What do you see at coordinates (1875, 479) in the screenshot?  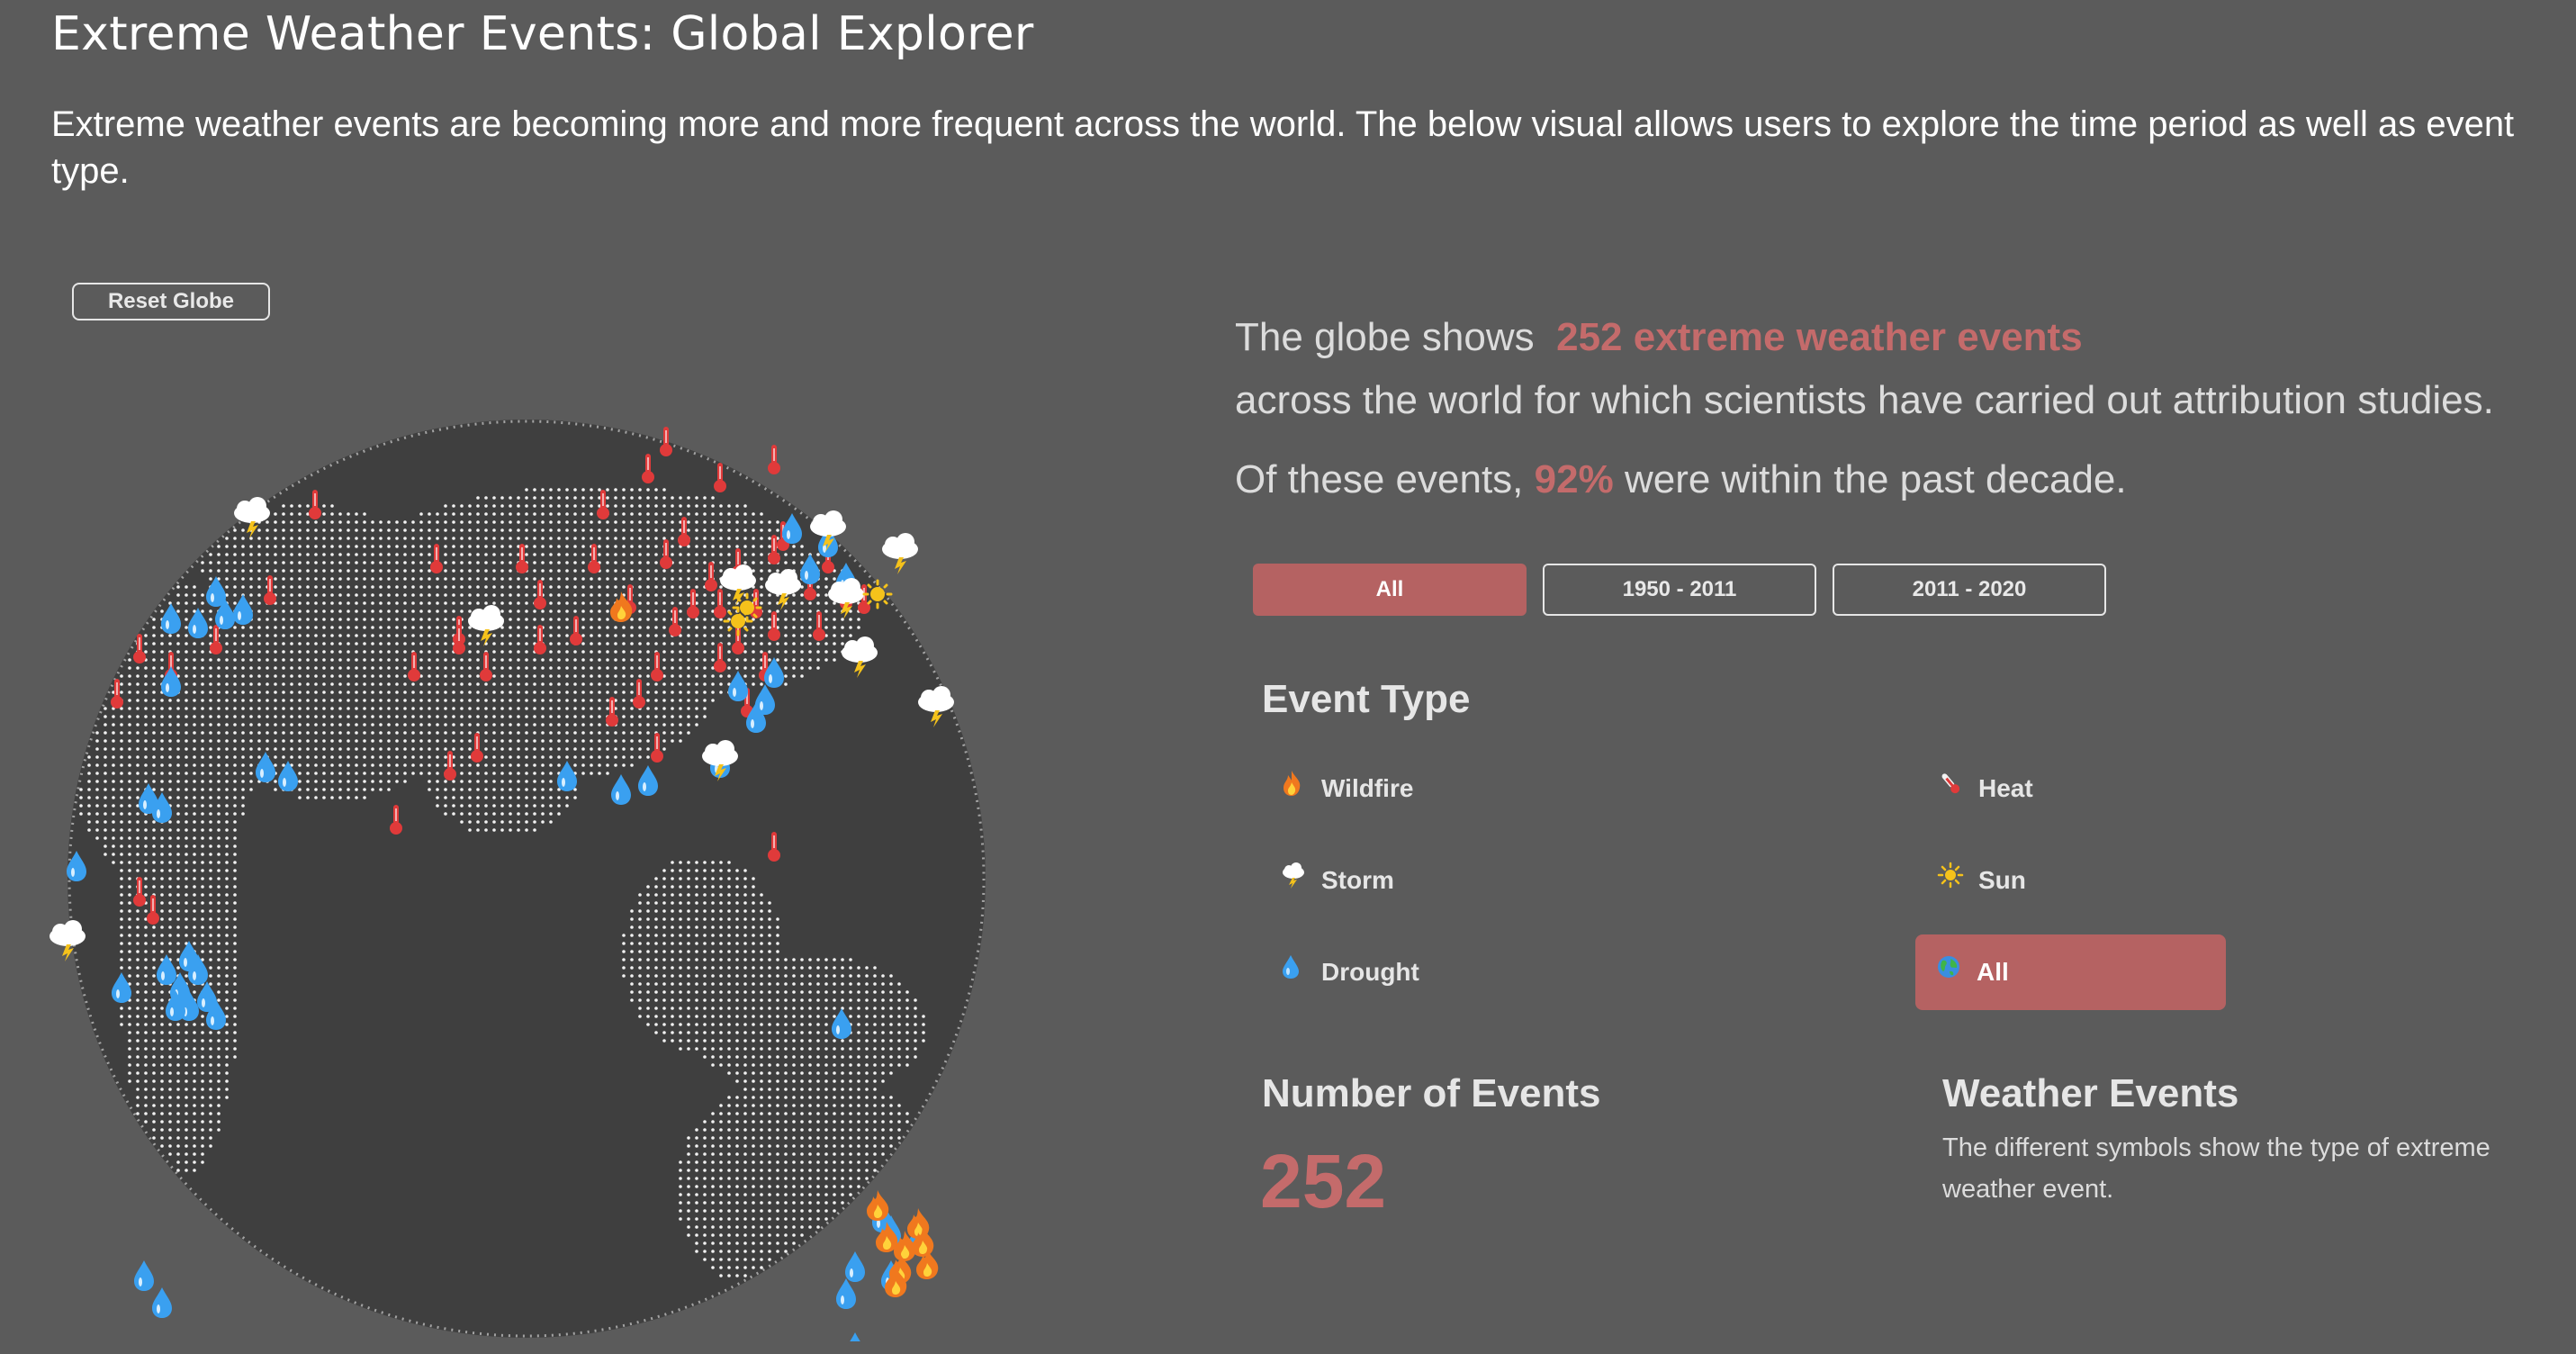 I see `summary-suffix: were within the past decade.` at bounding box center [1875, 479].